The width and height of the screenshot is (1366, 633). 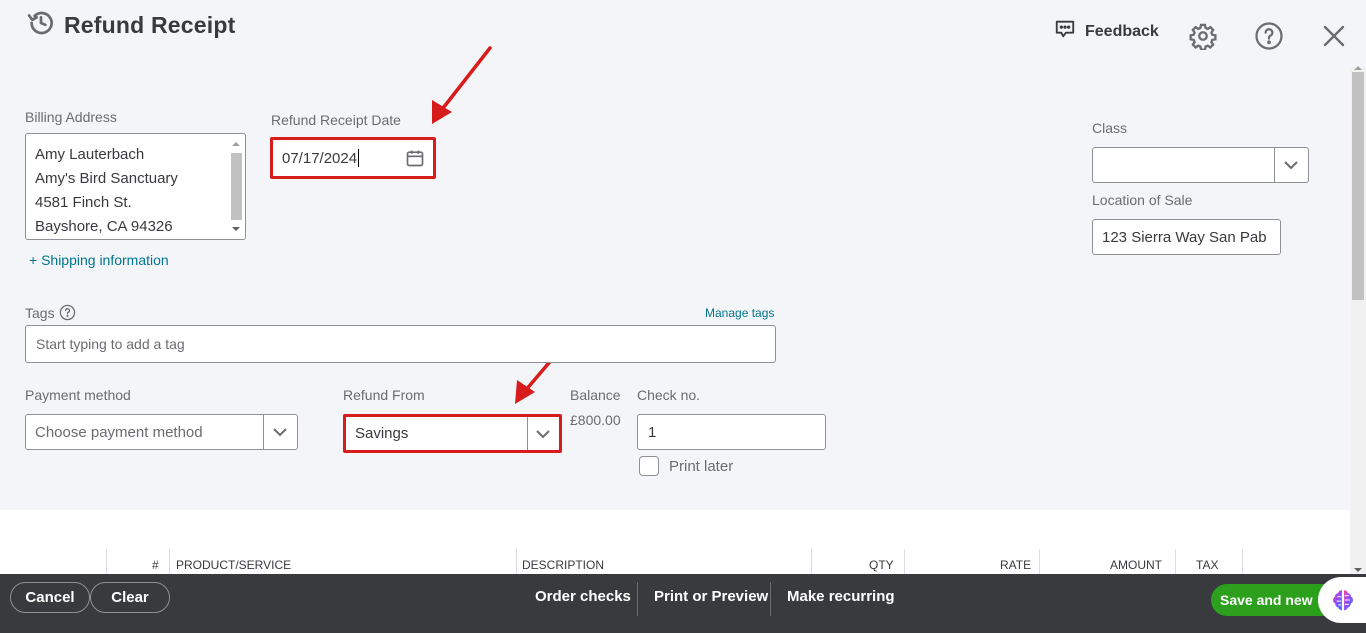 What do you see at coordinates (1016, 565) in the screenshot?
I see `column-header-rate: RATE` at bounding box center [1016, 565].